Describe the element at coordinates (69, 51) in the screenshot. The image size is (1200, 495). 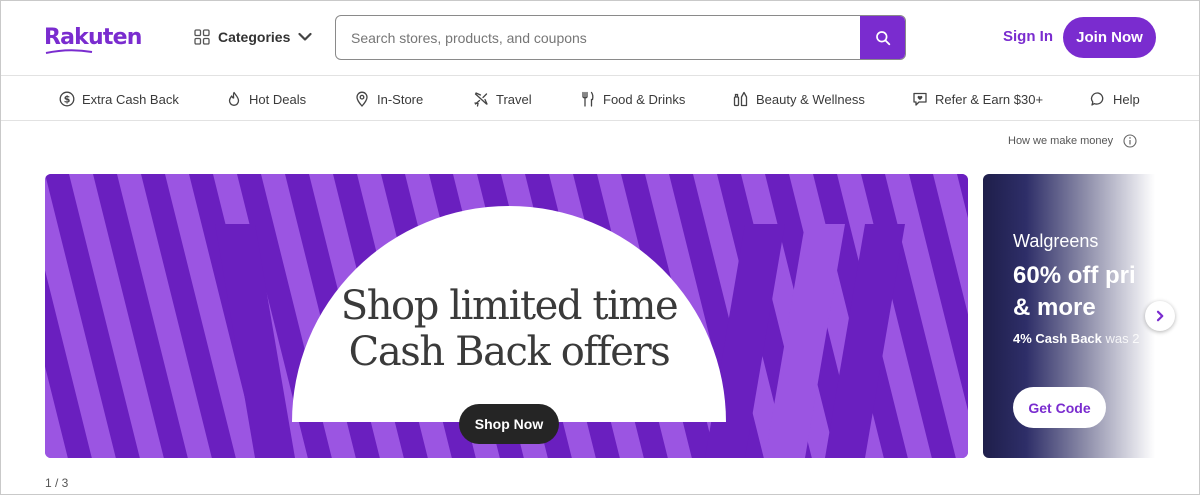
I see `logo-swoosh-icon` at that location.